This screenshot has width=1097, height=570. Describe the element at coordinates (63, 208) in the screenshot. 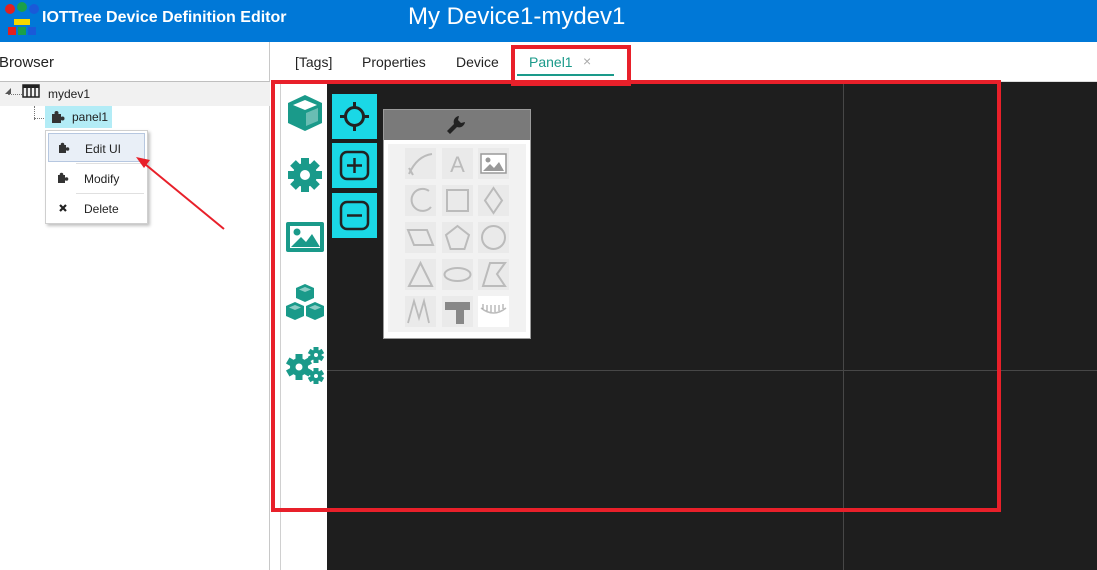

I see `x-icon` at that location.